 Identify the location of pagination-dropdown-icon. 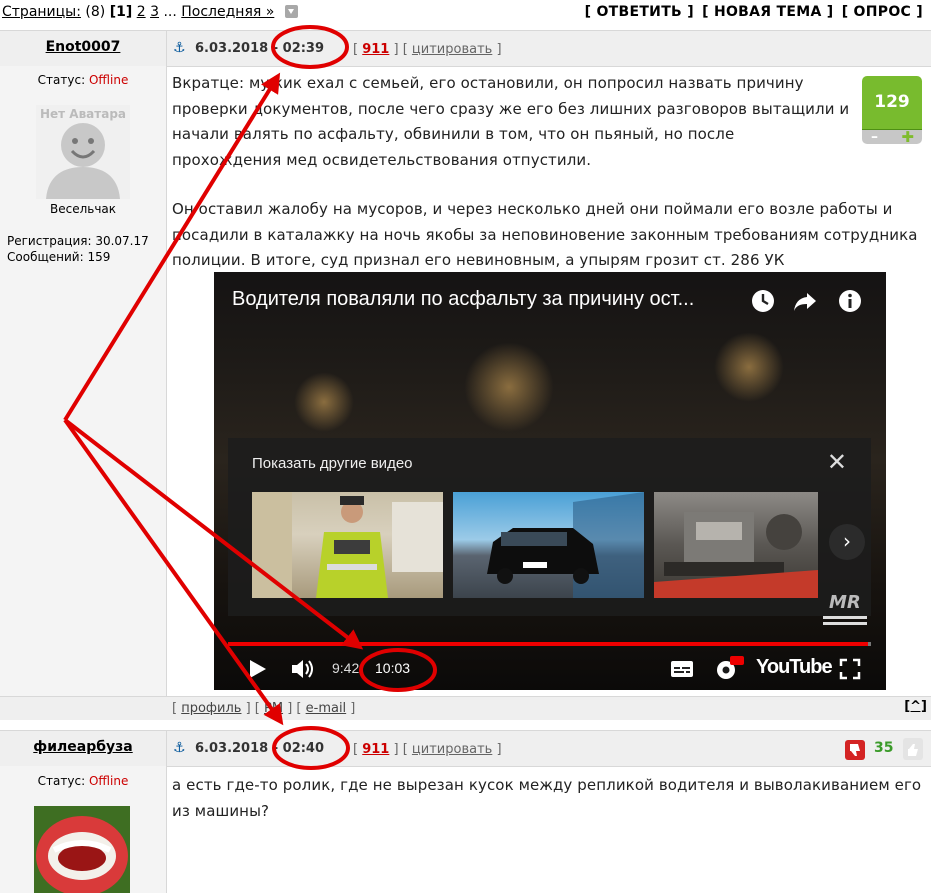
(291, 11).